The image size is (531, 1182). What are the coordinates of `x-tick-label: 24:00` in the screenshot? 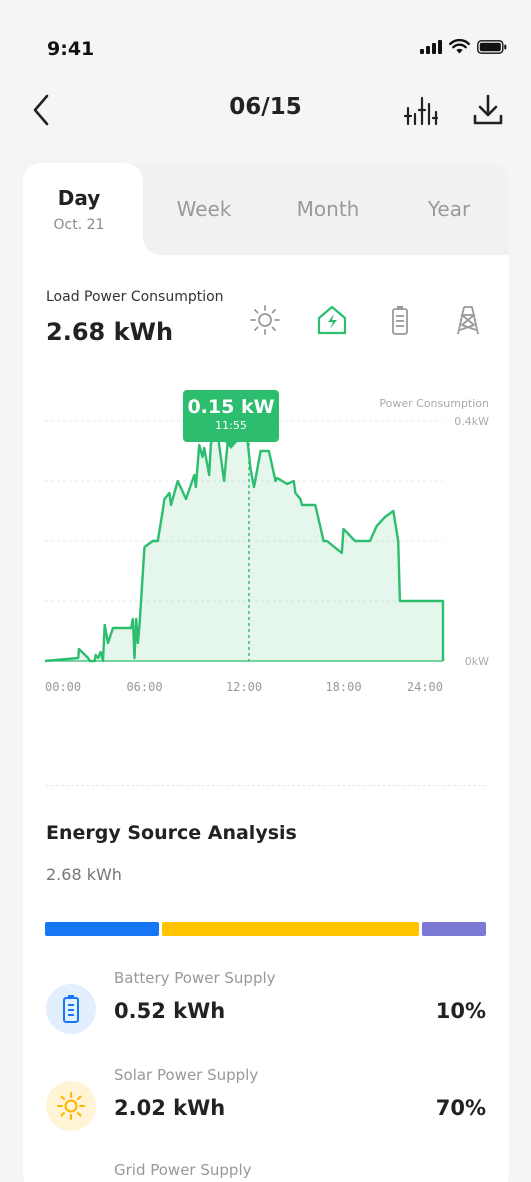 It's located at (425, 687).